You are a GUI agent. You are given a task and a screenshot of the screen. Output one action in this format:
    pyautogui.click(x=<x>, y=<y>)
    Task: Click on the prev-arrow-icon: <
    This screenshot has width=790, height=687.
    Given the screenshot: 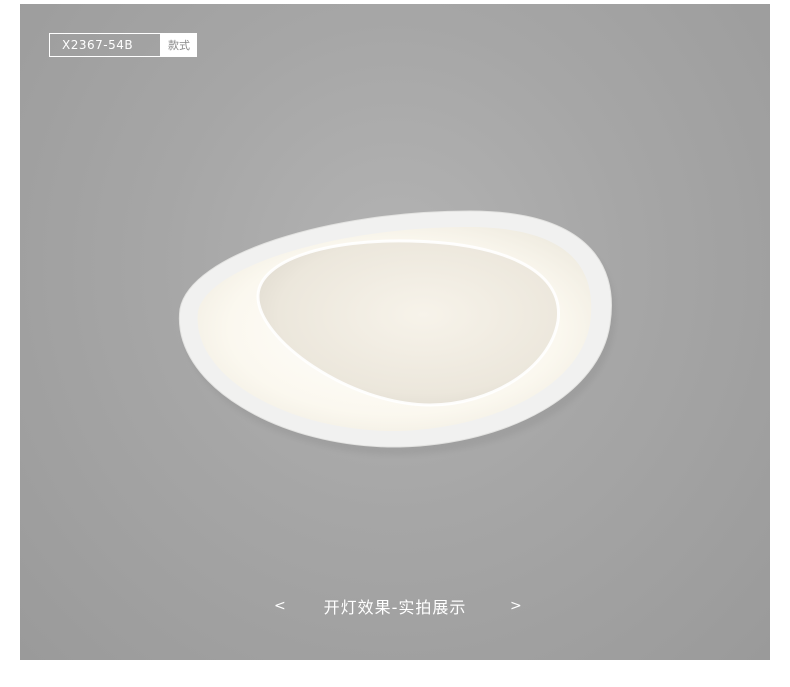 What is the action you would take?
    pyautogui.click(x=280, y=606)
    